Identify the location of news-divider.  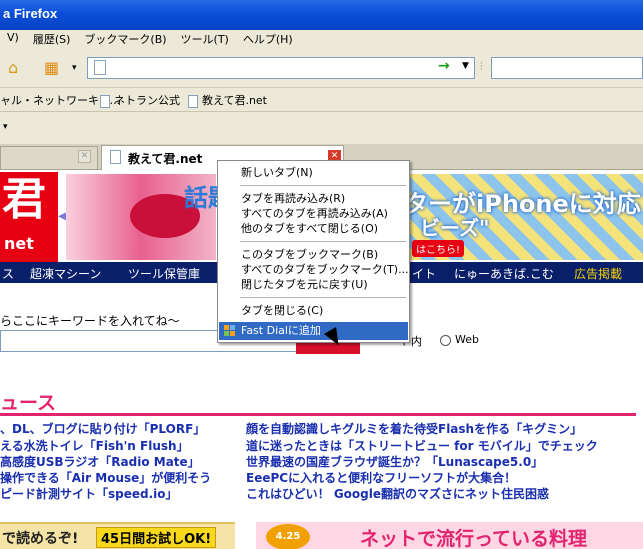
(318, 414).